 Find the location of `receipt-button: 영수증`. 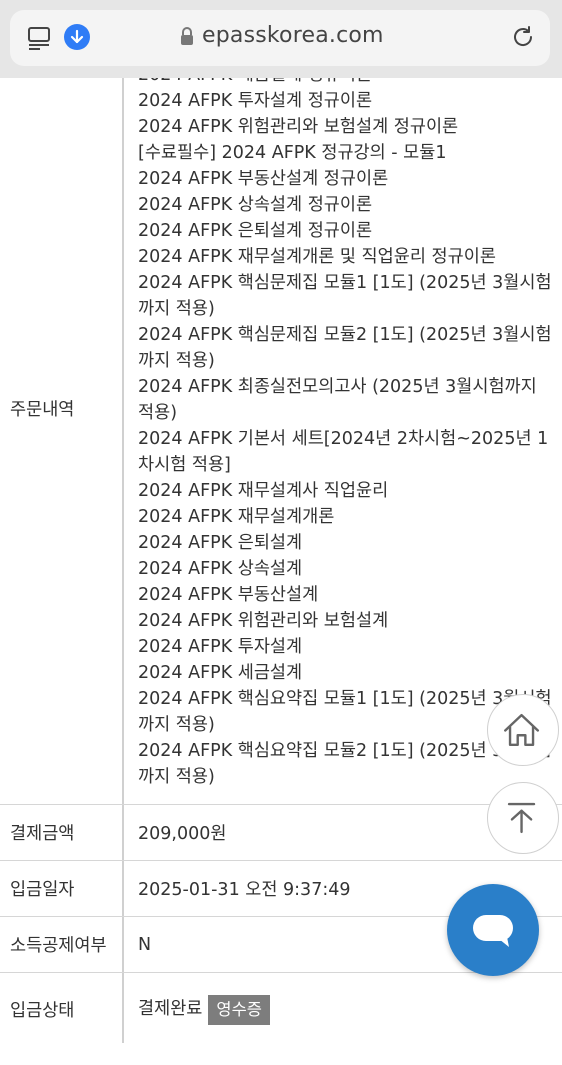

receipt-button: 영수증 is located at coordinates (239, 1010).